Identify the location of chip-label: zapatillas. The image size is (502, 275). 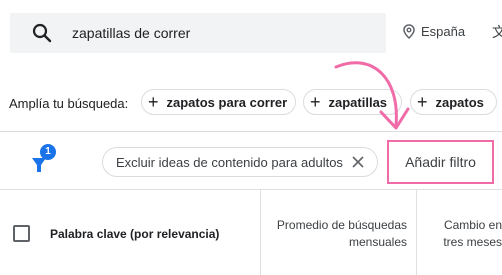
(358, 102).